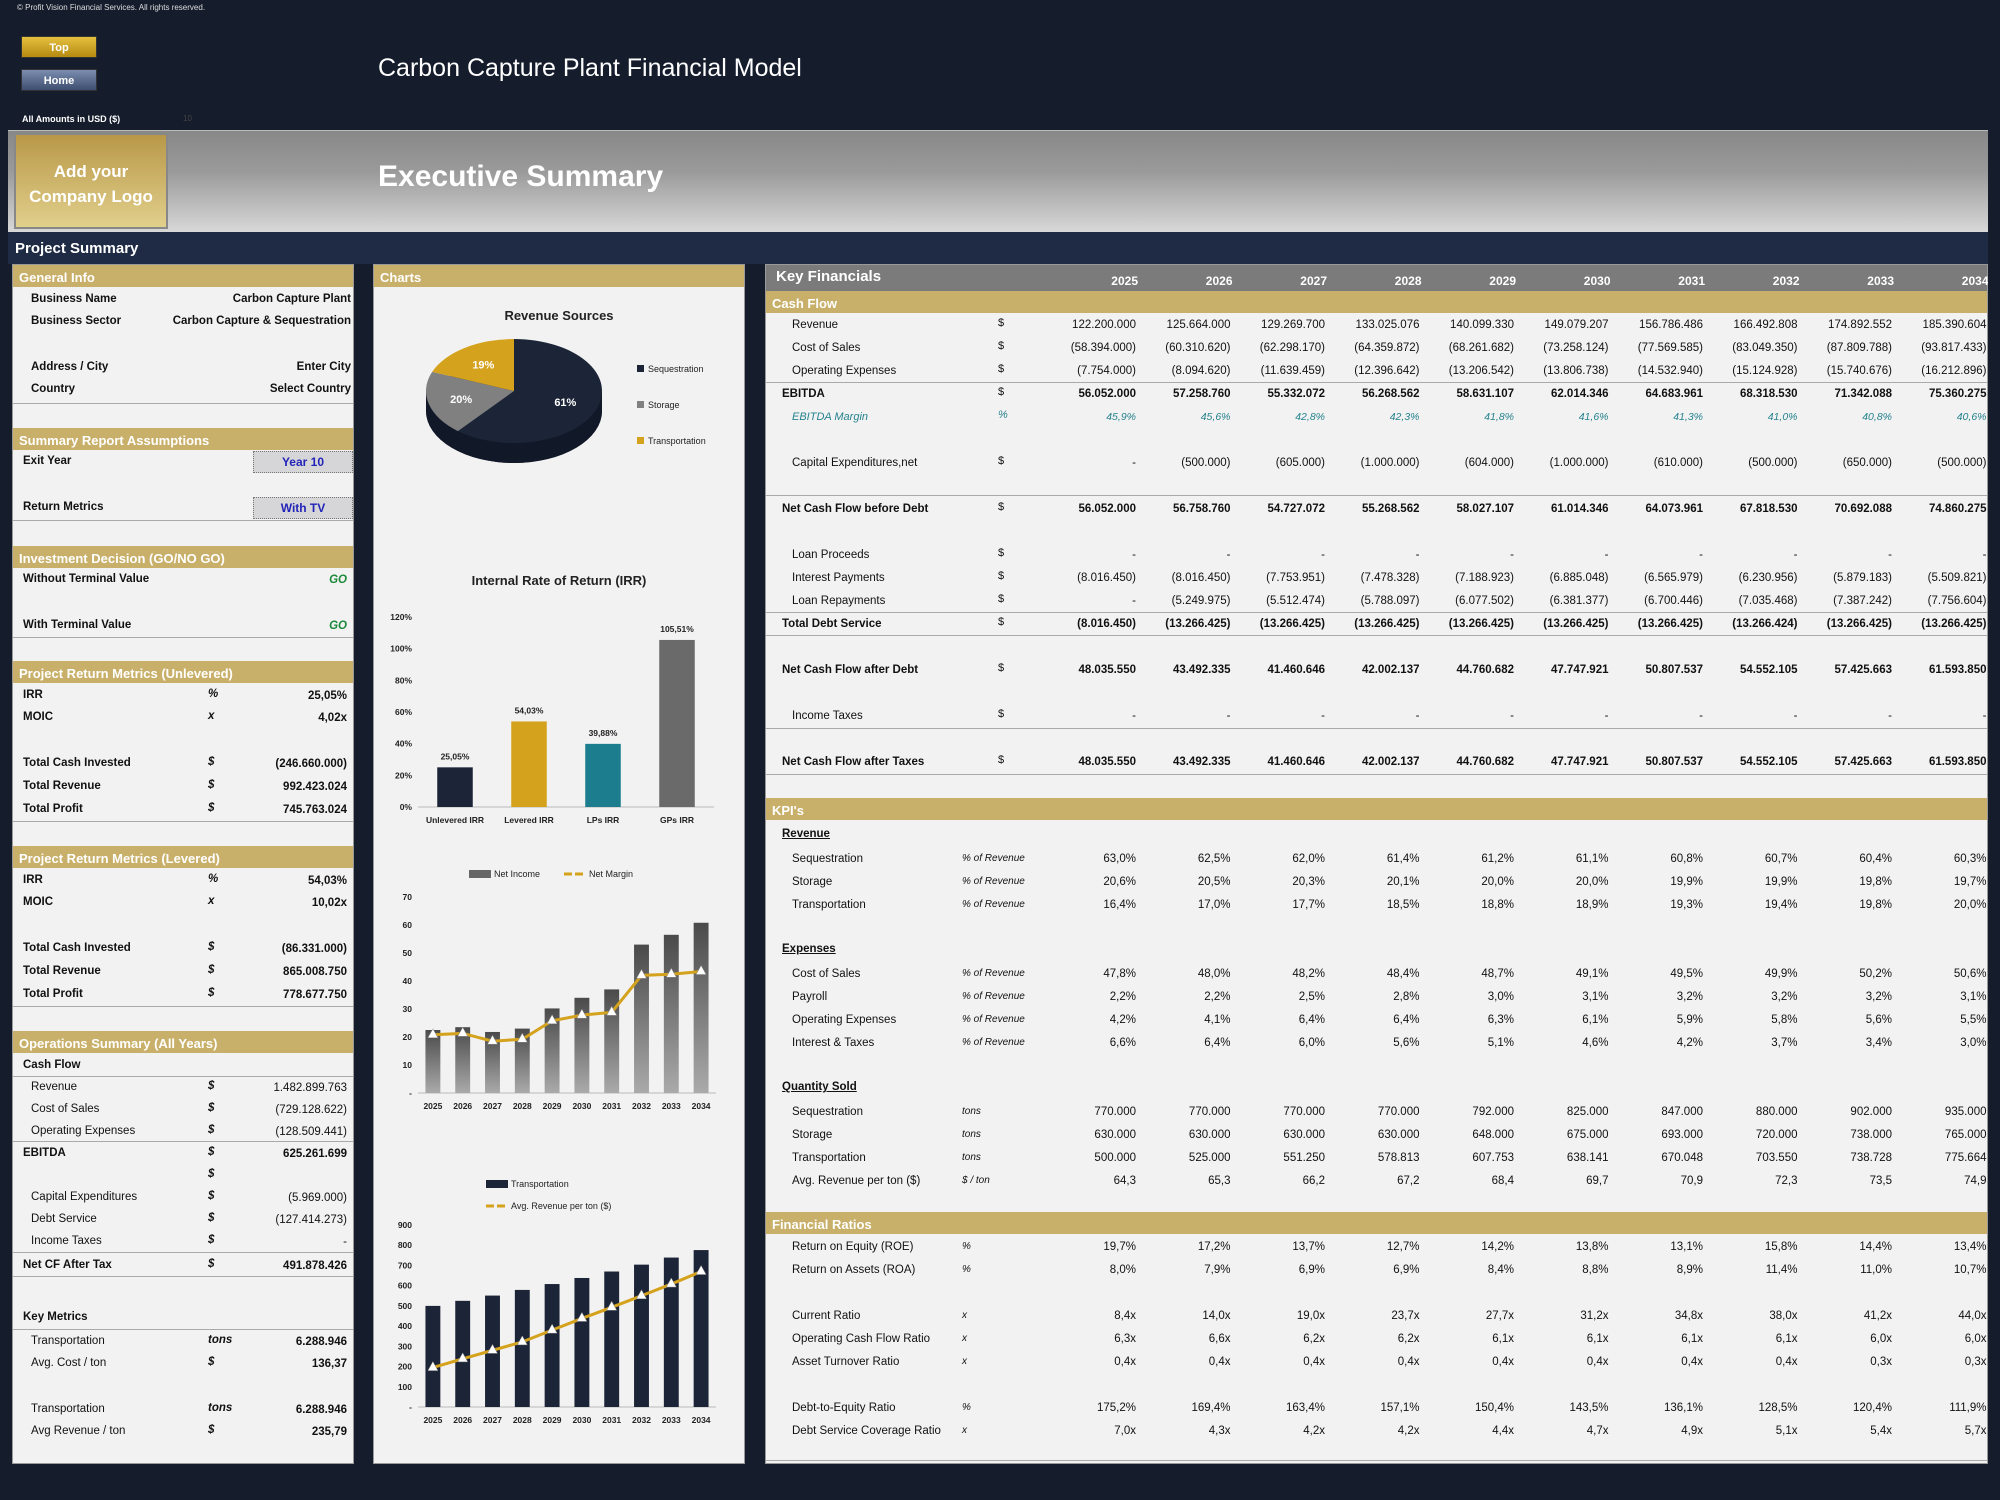 The width and height of the screenshot is (2000, 1500). I want to click on row-label: Capital Expenditures,net, so click(855, 463).